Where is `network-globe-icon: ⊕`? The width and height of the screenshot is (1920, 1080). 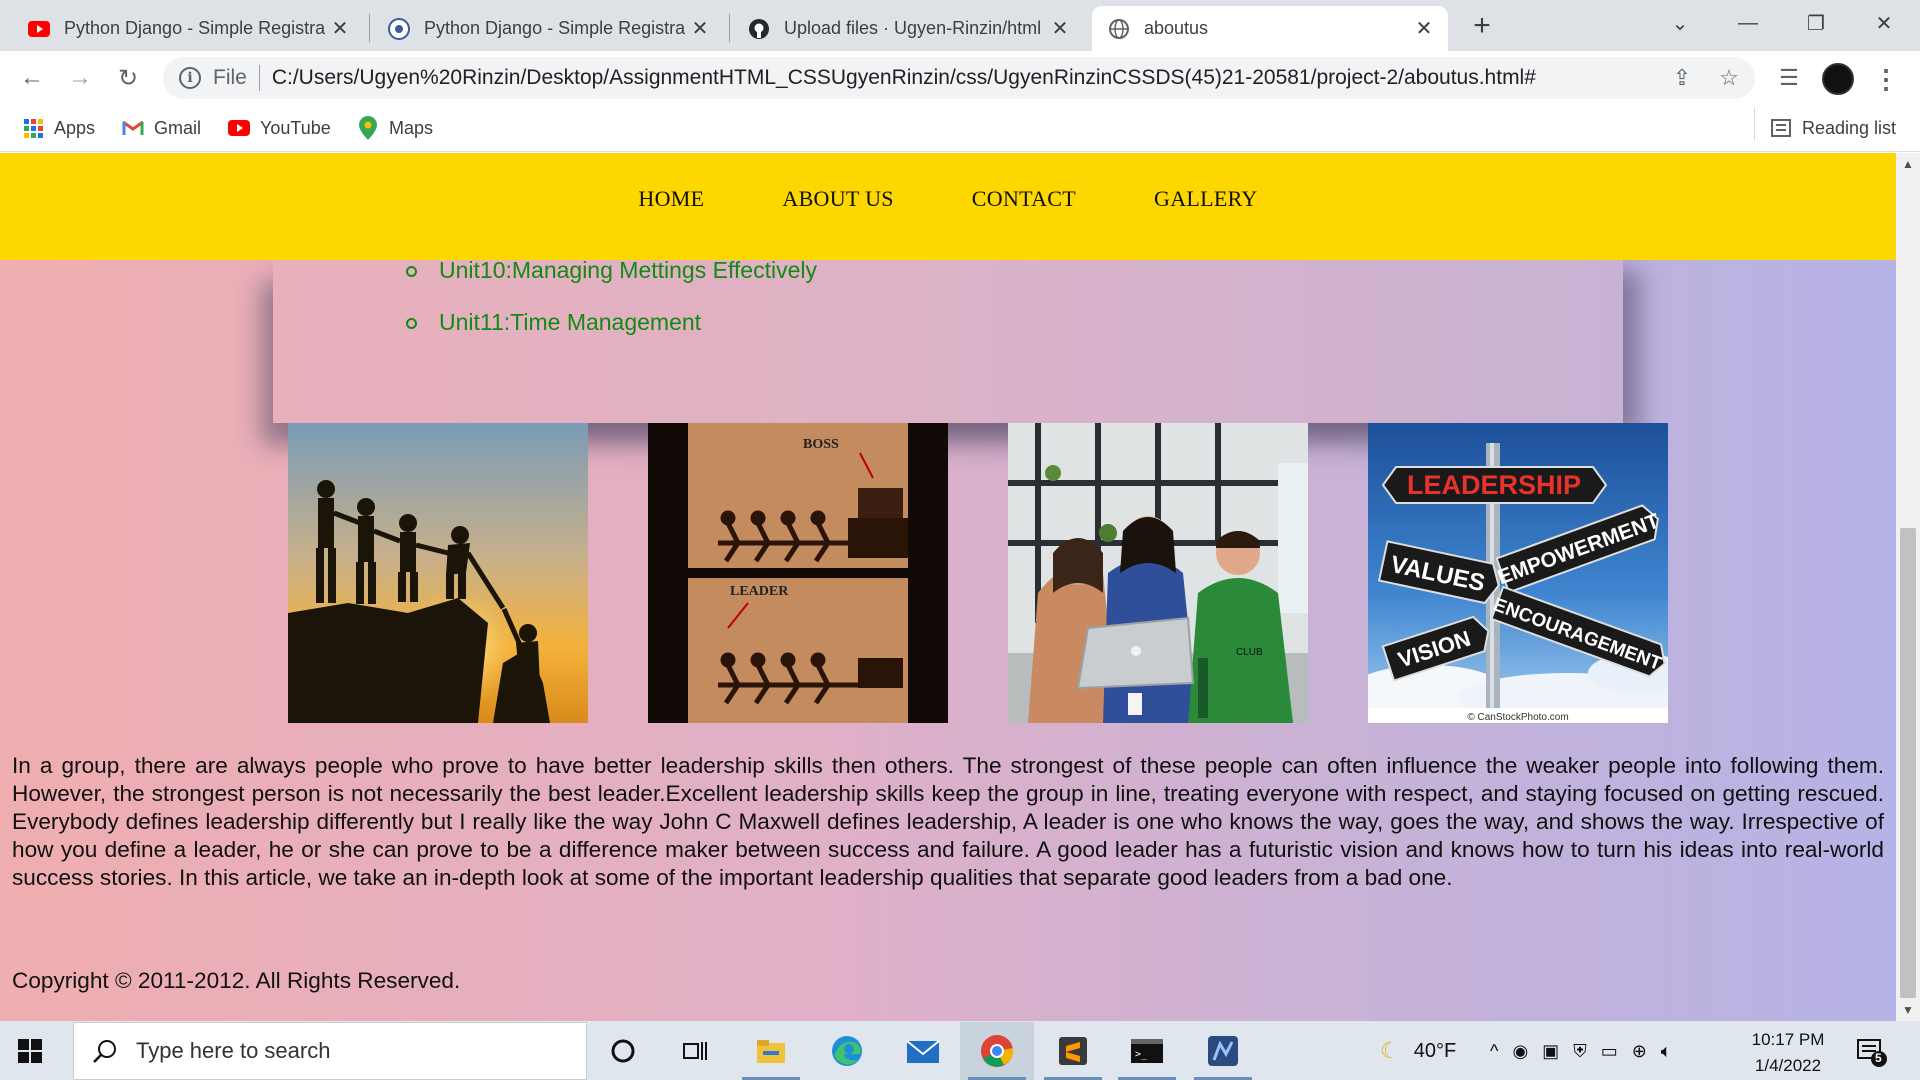 network-globe-icon: ⊕ is located at coordinates (1646, 1051).